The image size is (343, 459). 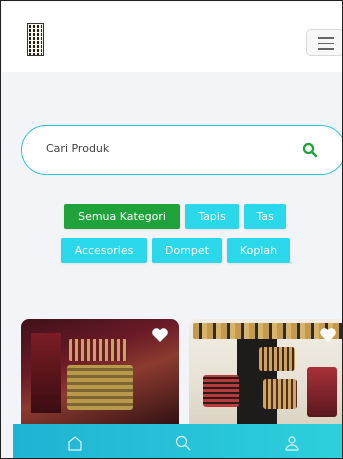 What do you see at coordinates (324, 42) in the screenshot?
I see `menu-button` at bounding box center [324, 42].